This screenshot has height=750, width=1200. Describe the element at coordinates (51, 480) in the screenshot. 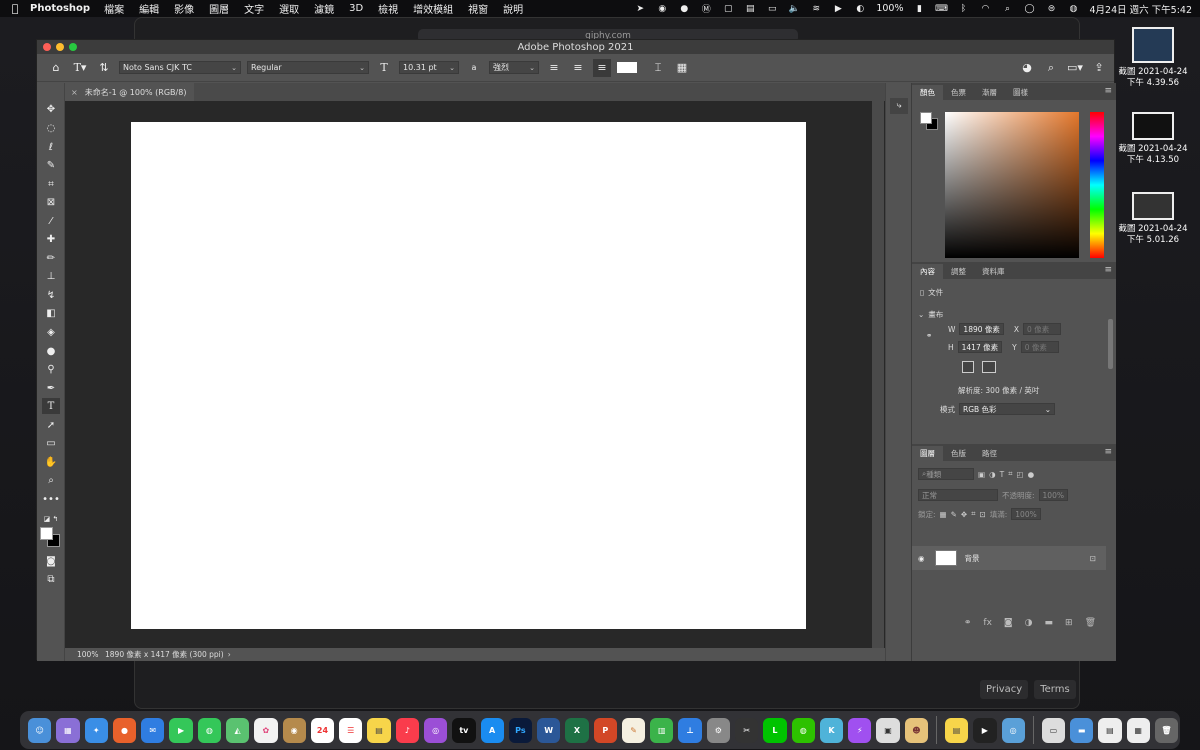

I see `zoom-tool-icon: ⌕` at that location.